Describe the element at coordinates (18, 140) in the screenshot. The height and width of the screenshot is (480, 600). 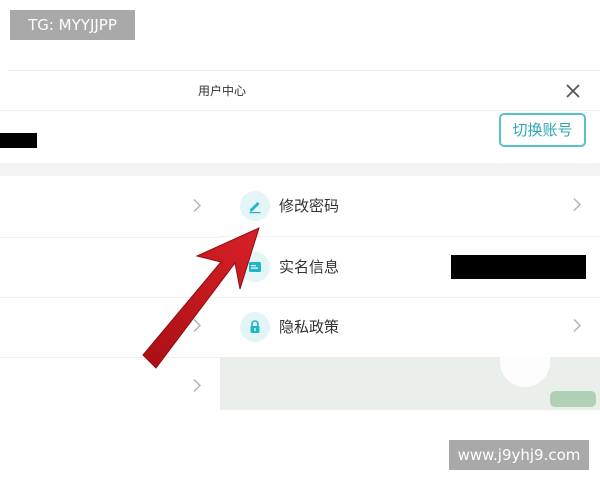
I see `redacted-account-name` at that location.